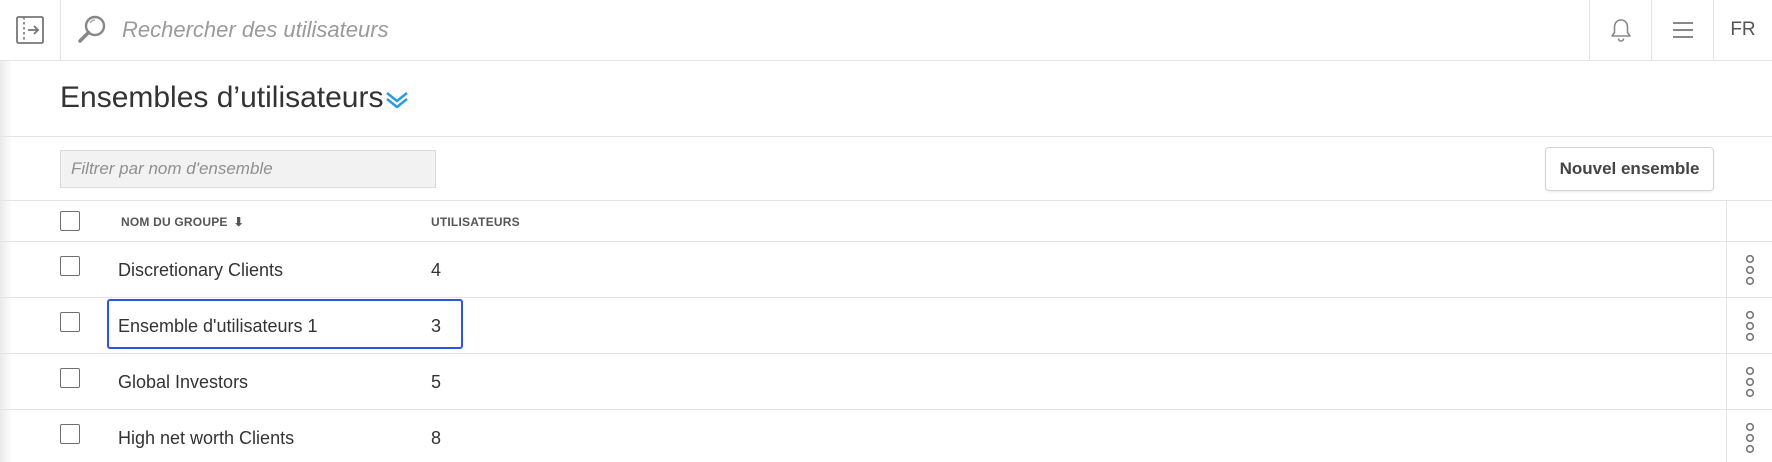  Describe the element at coordinates (218, 326) in the screenshot. I see `row-group-name: Ensemble d'utilisateurs 1` at that location.